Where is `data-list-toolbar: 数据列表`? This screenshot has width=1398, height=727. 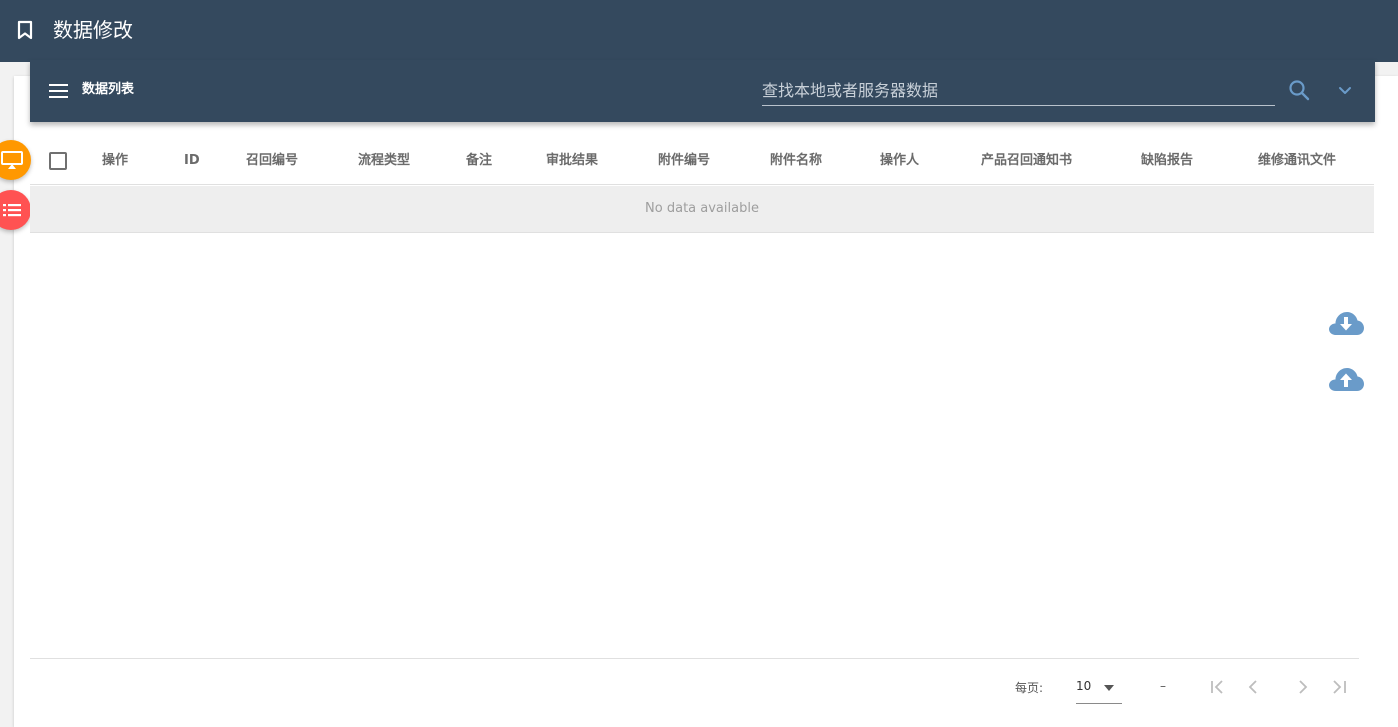 data-list-toolbar: 数据列表 is located at coordinates (702, 91).